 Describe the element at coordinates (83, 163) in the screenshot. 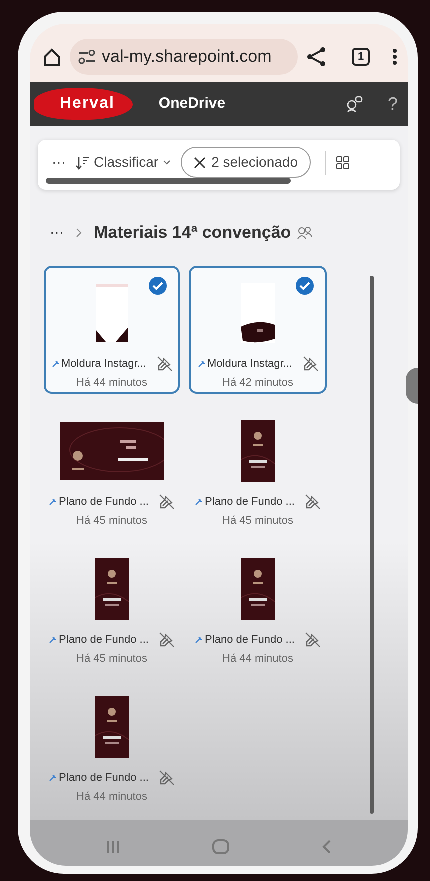

I see `sort-icon` at that location.